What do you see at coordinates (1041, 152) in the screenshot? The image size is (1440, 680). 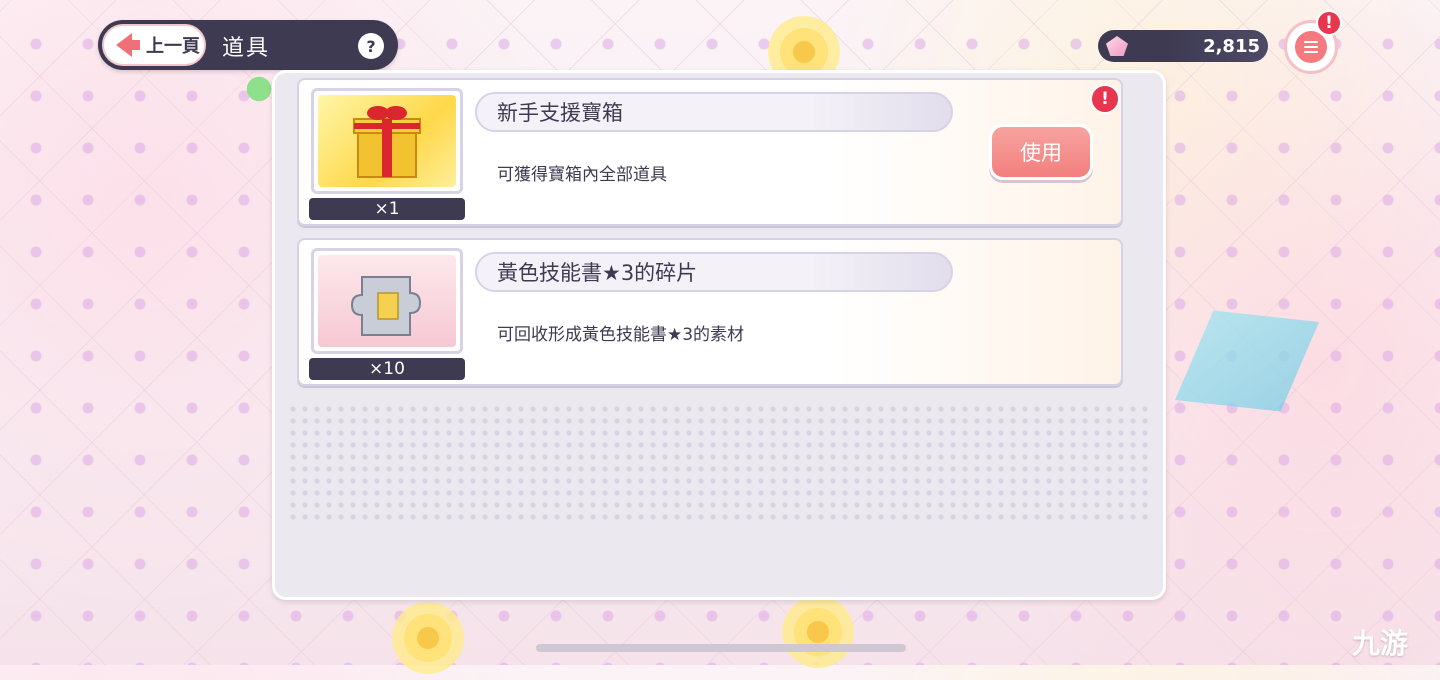 I see `use-button: 使用` at bounding box center [1041, 152].